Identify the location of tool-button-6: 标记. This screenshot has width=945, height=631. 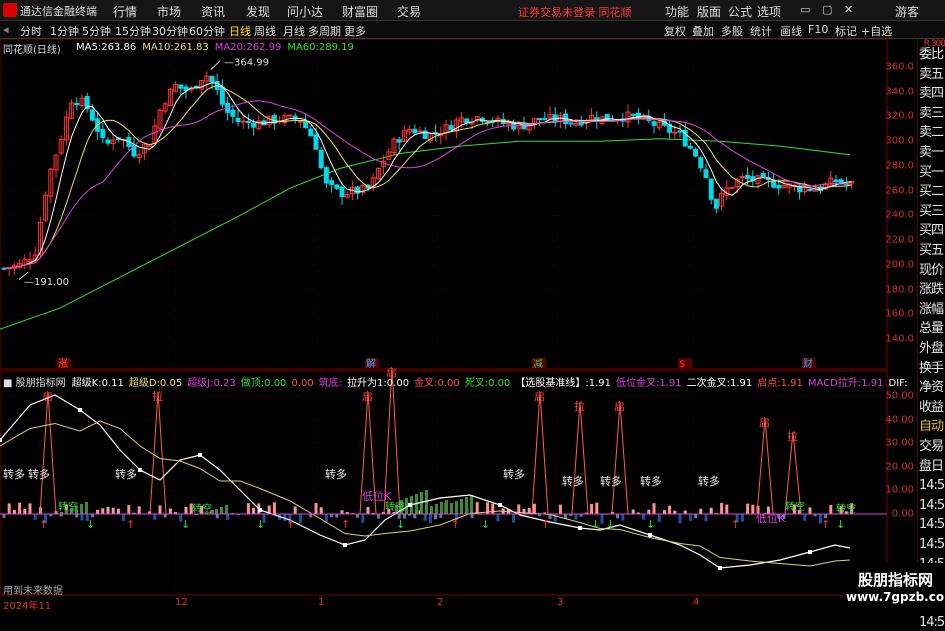
(846, 31).